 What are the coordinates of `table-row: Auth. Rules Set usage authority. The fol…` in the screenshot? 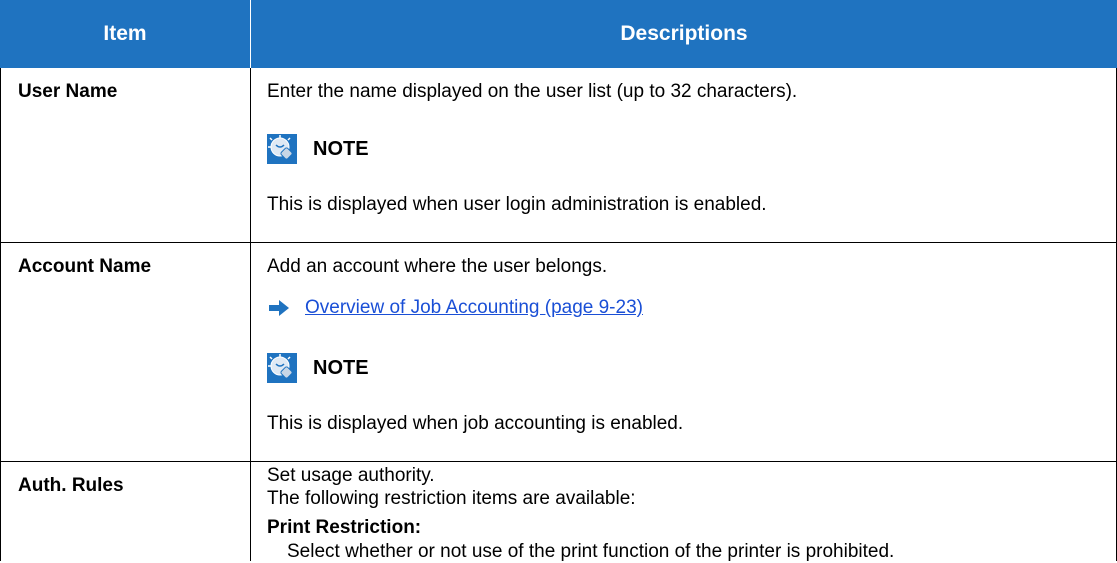 It's located at (456, 513).